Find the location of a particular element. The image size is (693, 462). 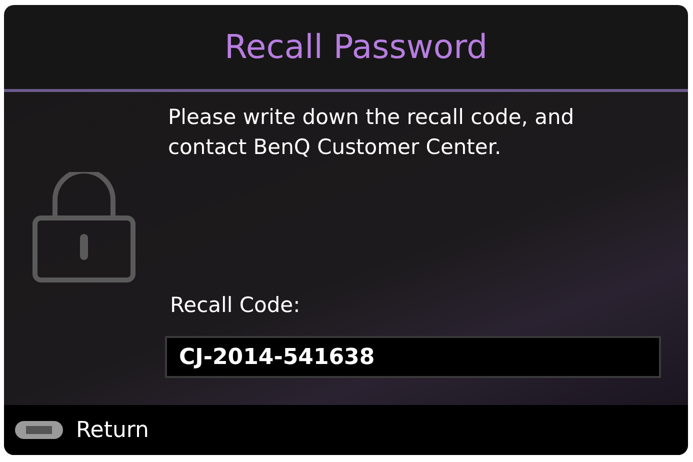

instruction-text: Please write down the recall code, and contact BenQ Customer Center. is located at coordinates (372, 132).